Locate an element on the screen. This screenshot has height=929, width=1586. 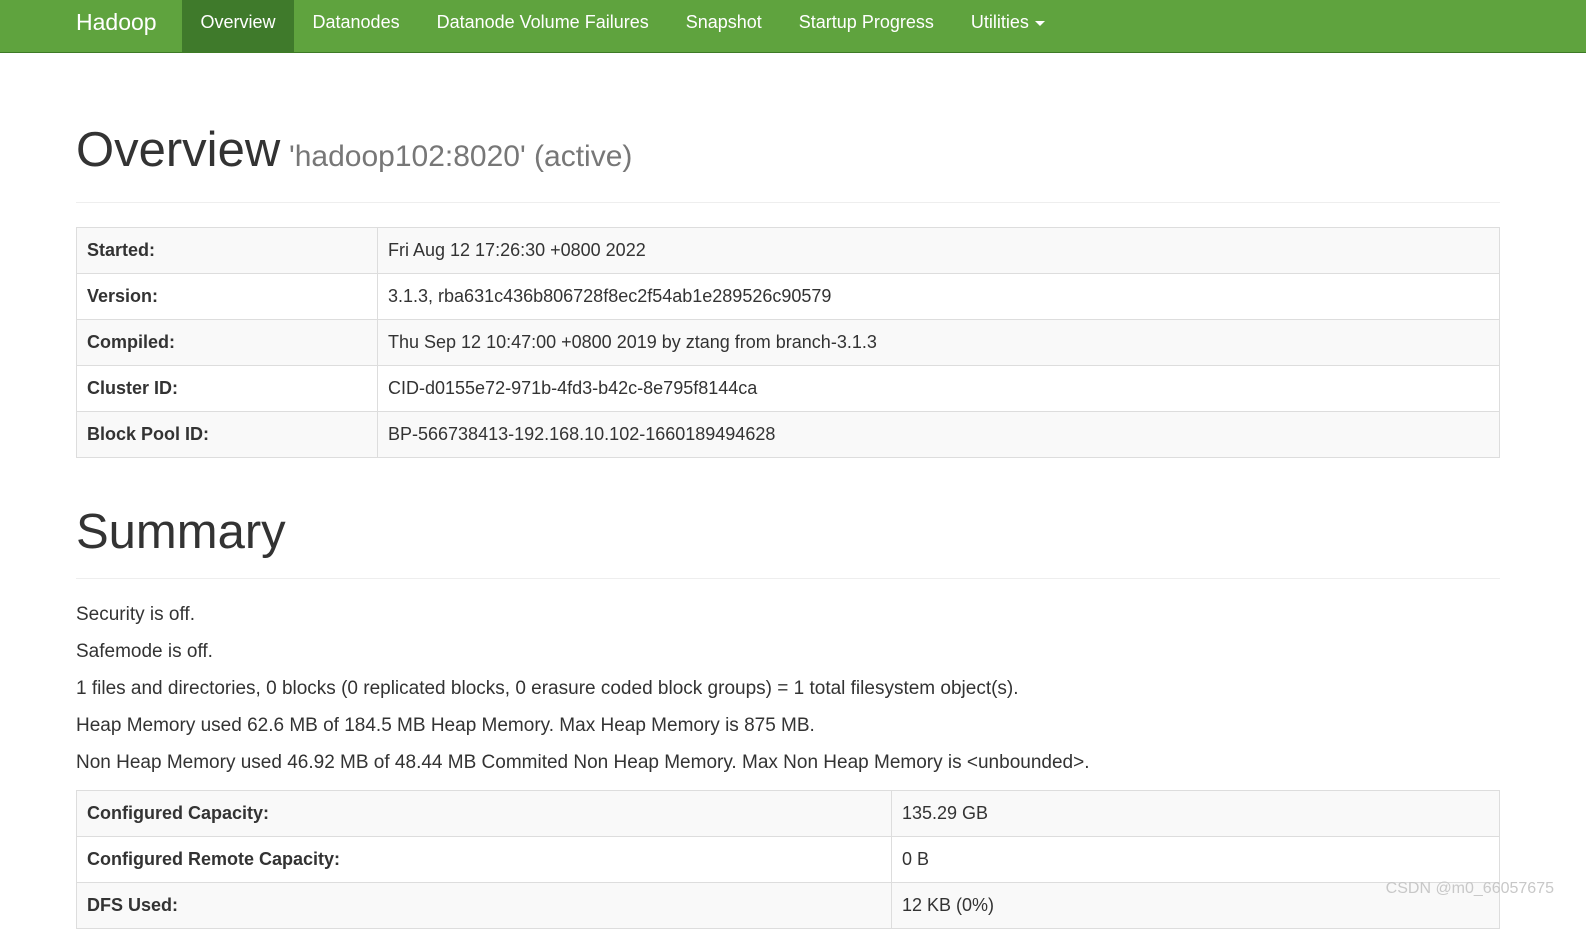
row-label: Started: is located at coordinates (227, 250).